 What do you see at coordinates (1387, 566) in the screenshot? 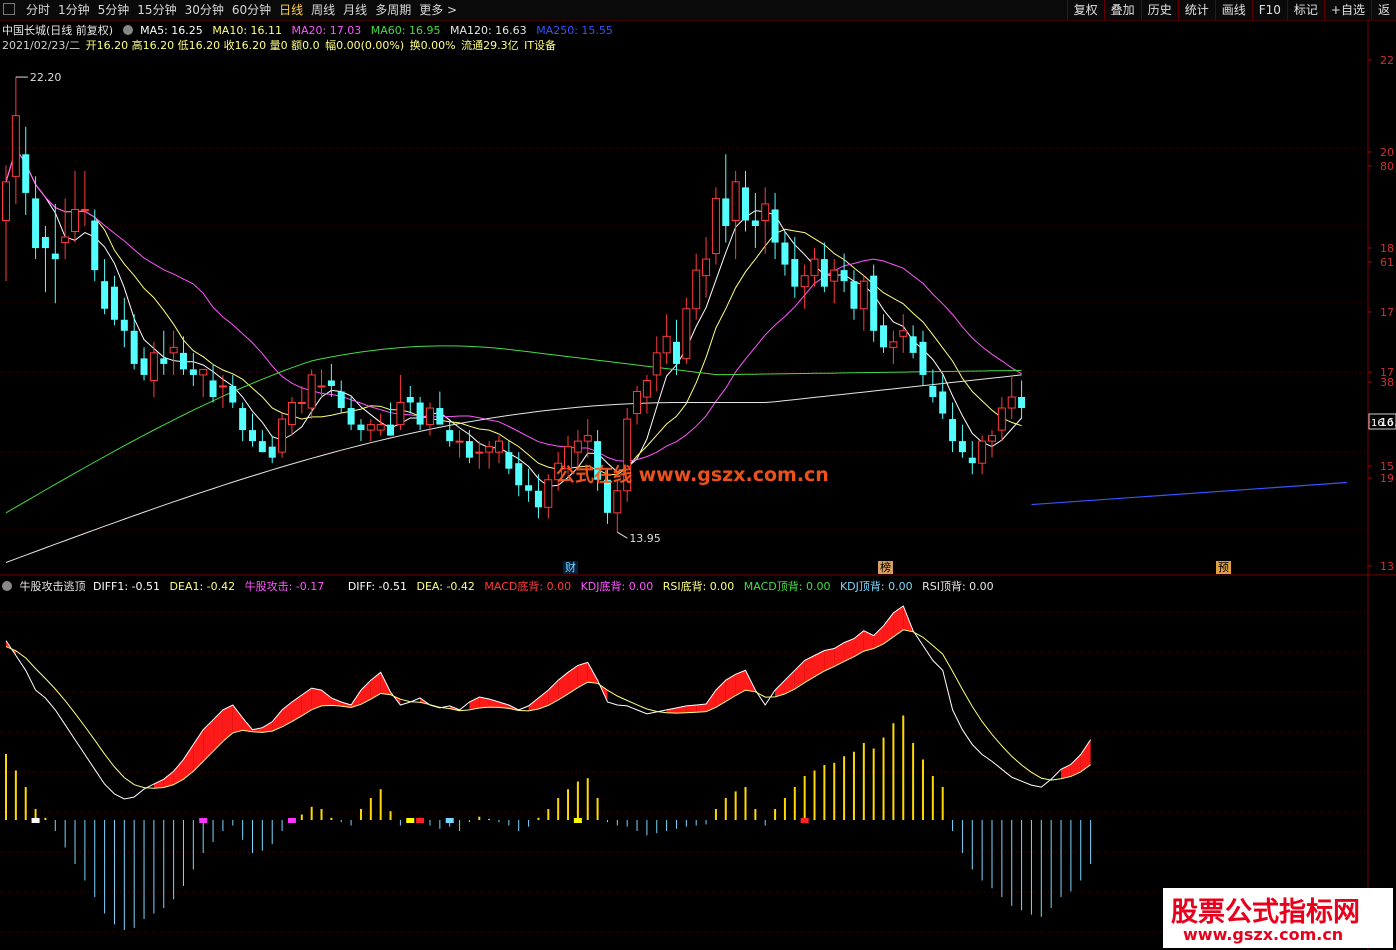
I see `axis-tick-11: 13` at bounding box center [1387, 566].